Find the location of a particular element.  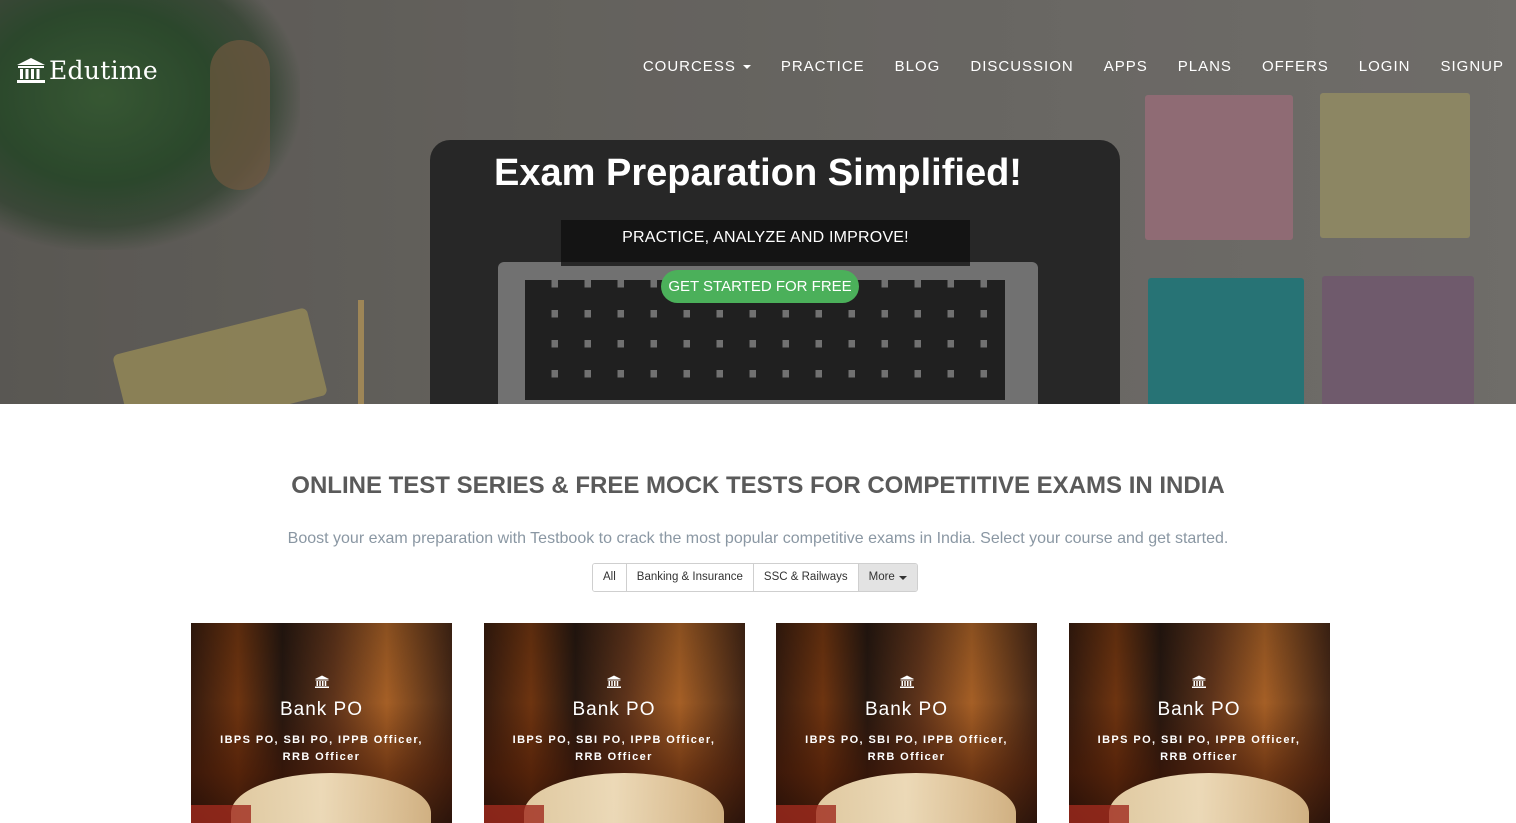

nav-item-signup: SIGNUP is located at coordinates (1472, 66).